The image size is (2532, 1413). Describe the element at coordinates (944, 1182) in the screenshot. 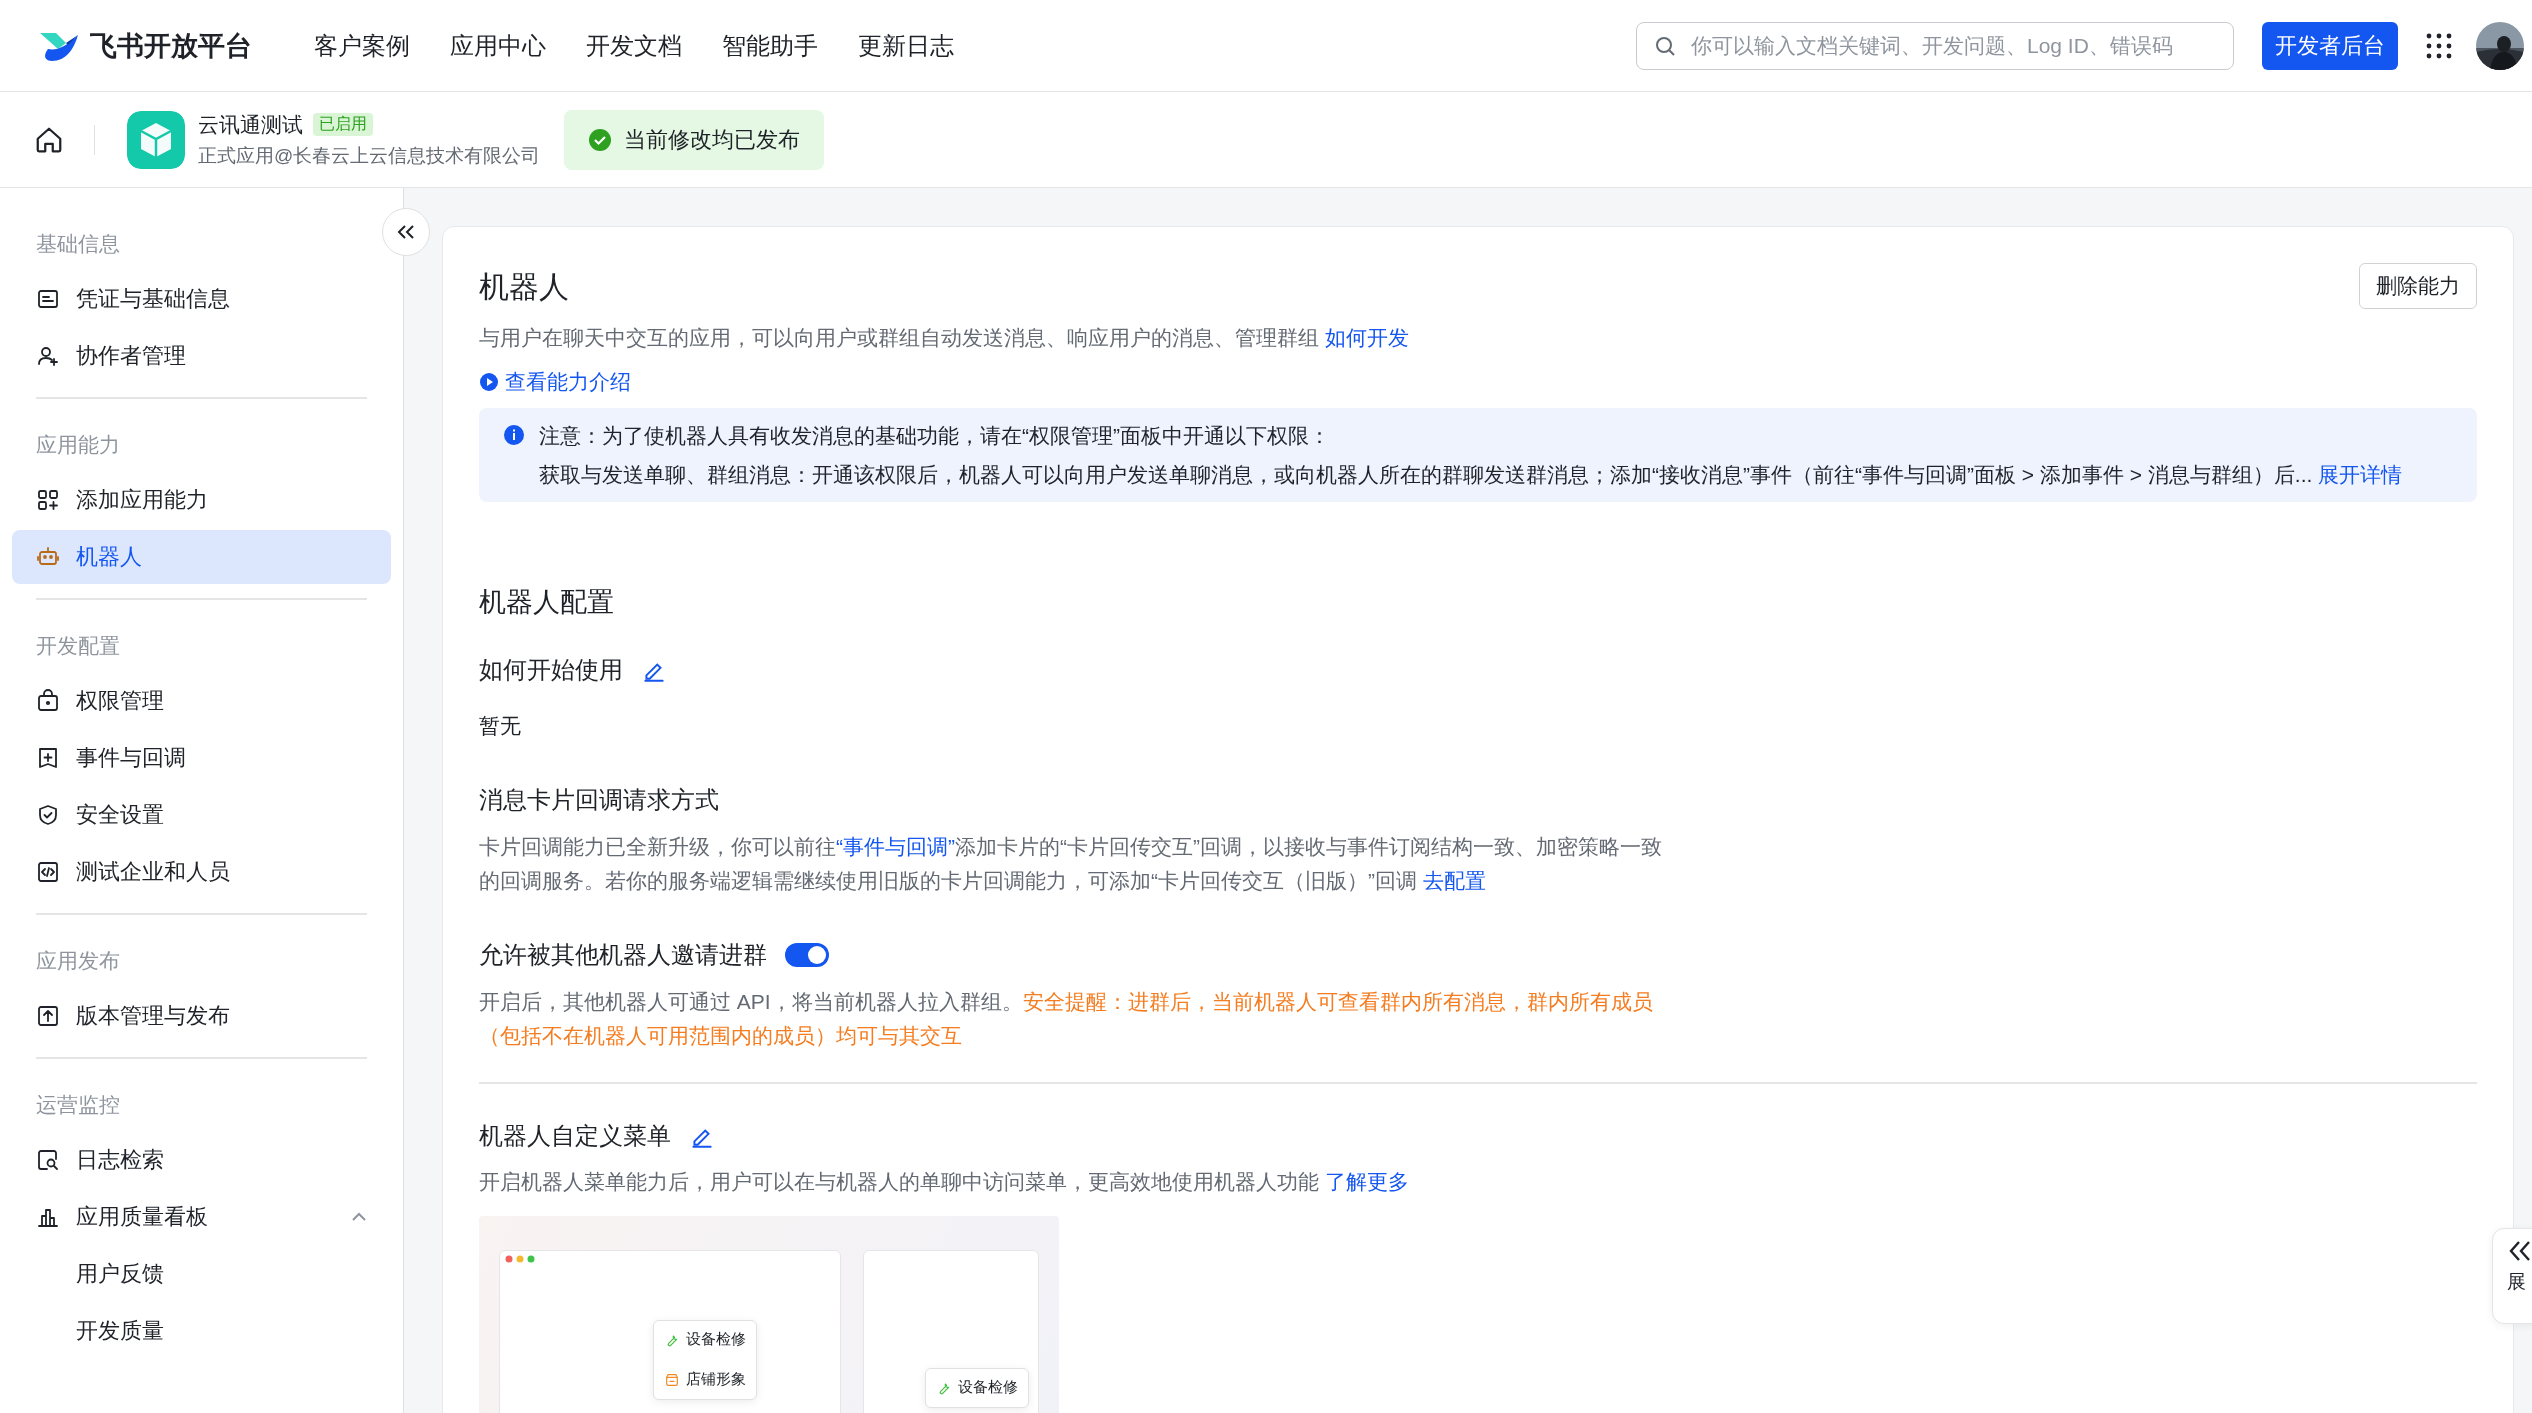

I see `custom-menu-description: 开启机器人菜单能力后，用户可以在与机器人的单聊中访问菜单，更高效地使用机器人功能 了解更多` at that location.